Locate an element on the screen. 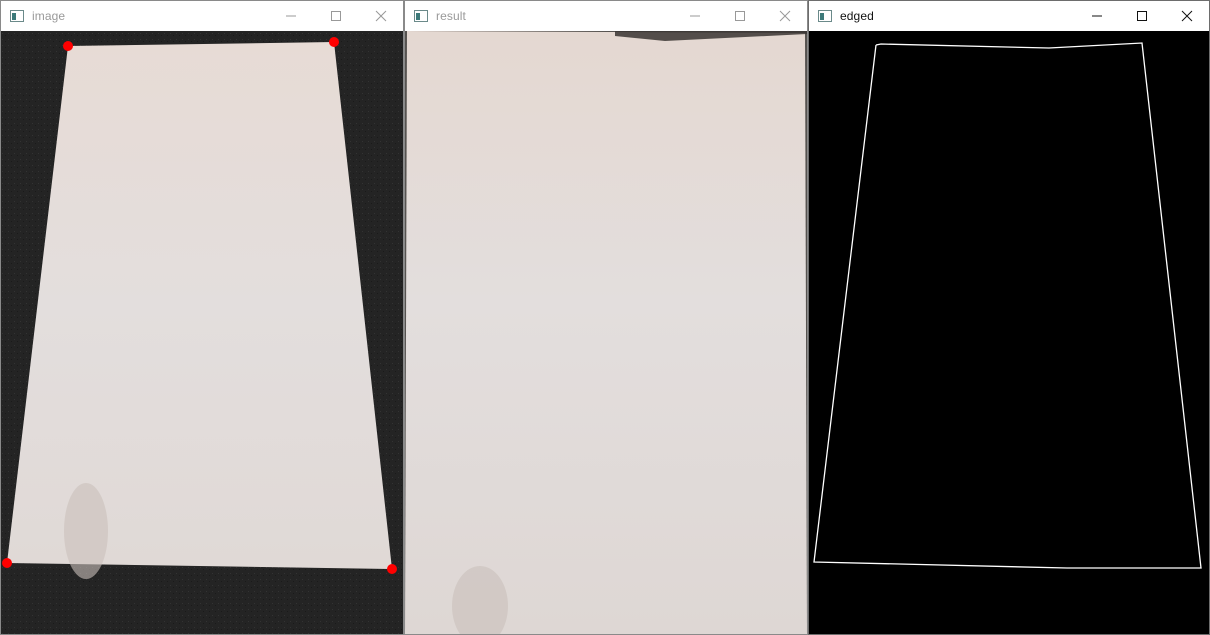 This screenshot has width=1210, height=635. paper-shadow is located at coordinates (86, 531).